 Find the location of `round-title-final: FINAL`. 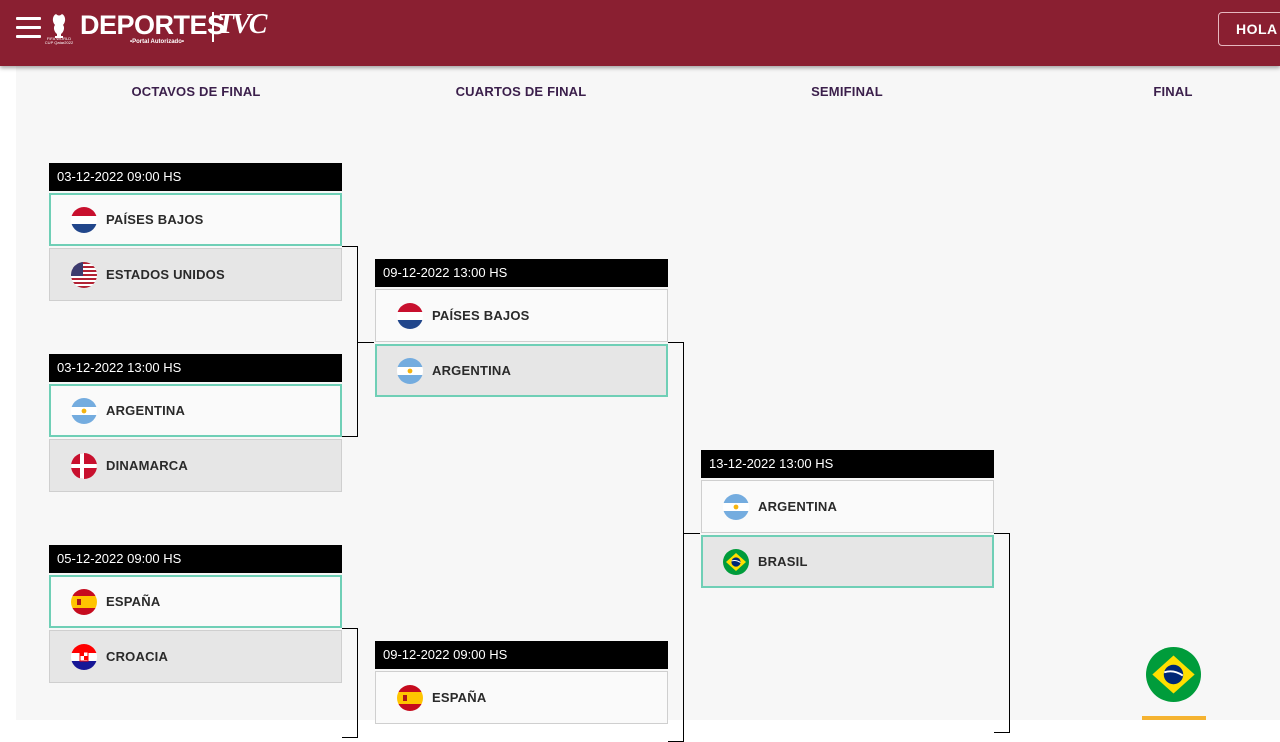

round-title-final: FINAL is located at coordinates (1173, 91).